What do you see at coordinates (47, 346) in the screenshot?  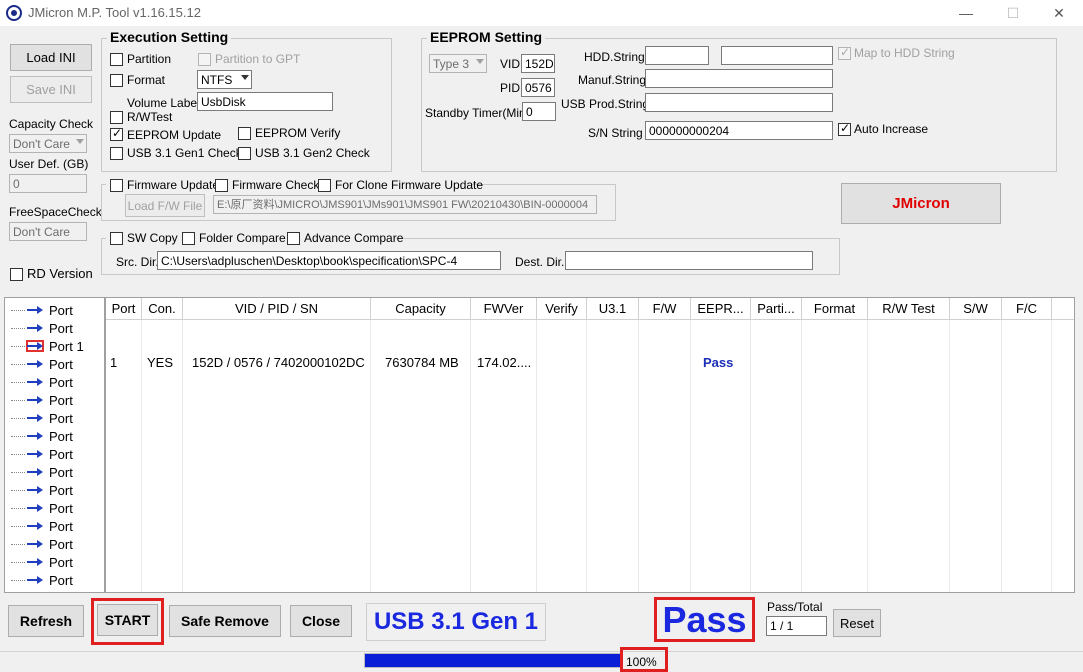 I see `tree-item-port-1: Port 1` at bounding box center [47, 346].